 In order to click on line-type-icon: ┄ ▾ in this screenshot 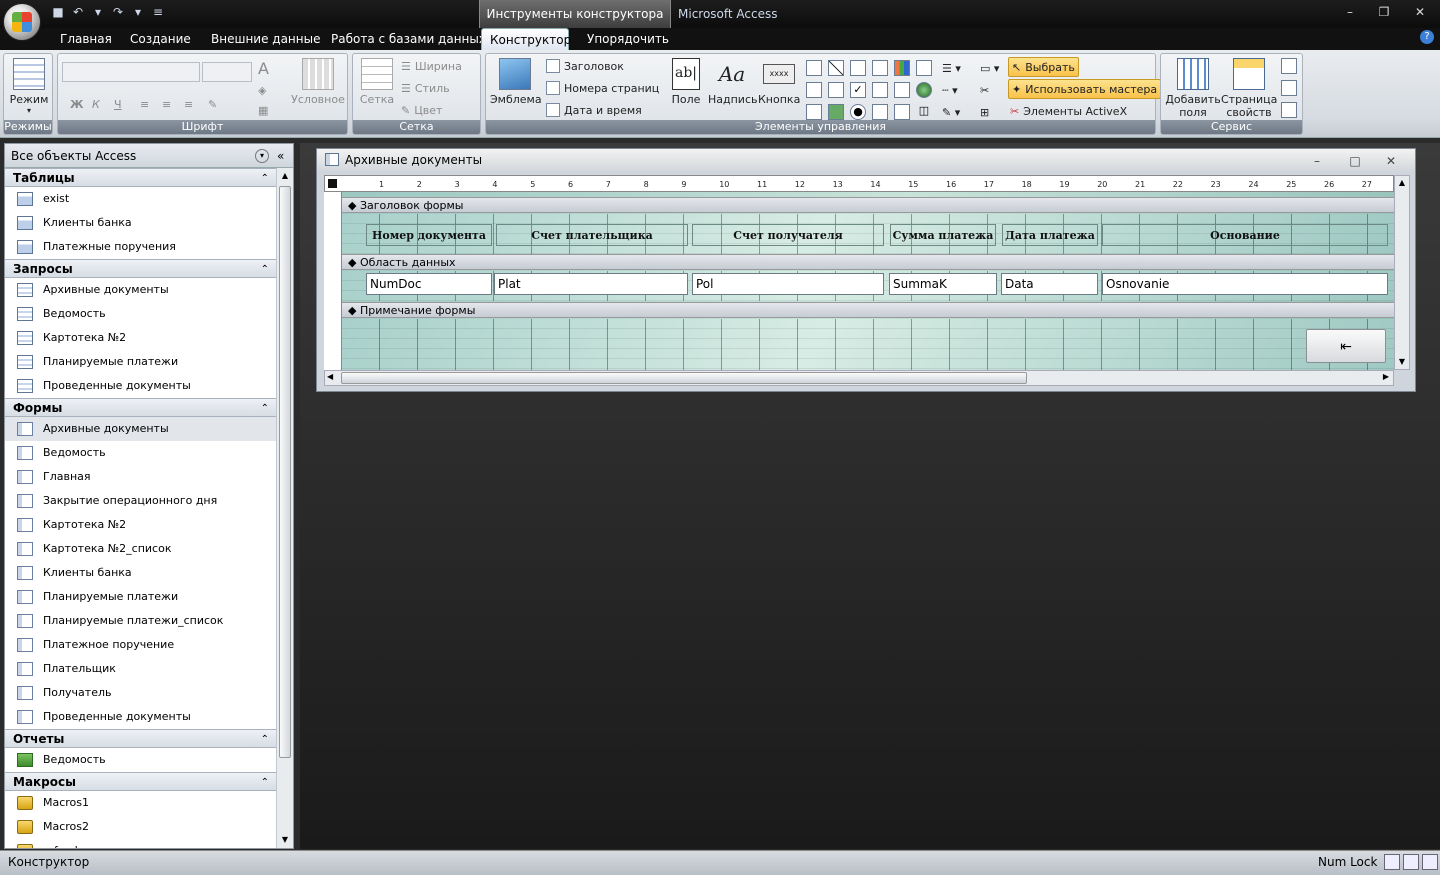, I will do `click(950, 90)`.